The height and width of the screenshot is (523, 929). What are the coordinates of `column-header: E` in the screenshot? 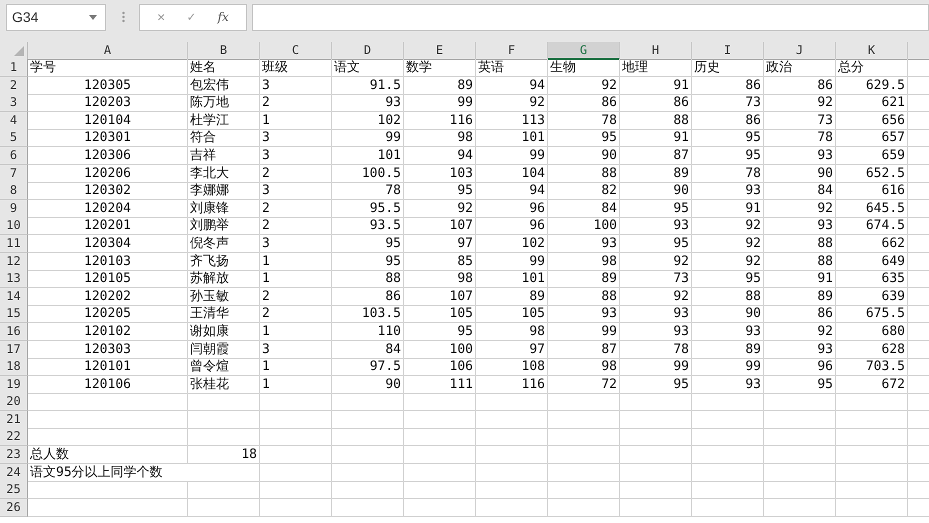 It's located at (440, 51).